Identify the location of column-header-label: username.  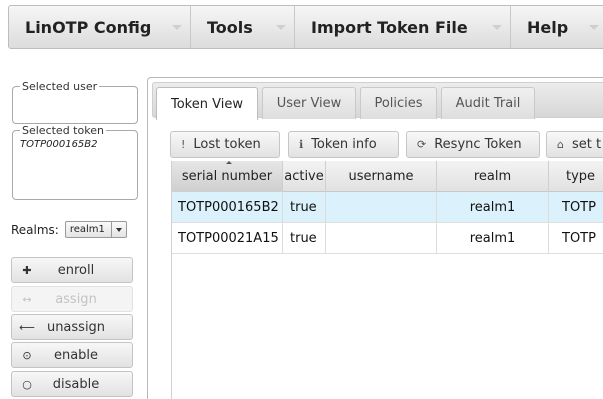
(381, 176).